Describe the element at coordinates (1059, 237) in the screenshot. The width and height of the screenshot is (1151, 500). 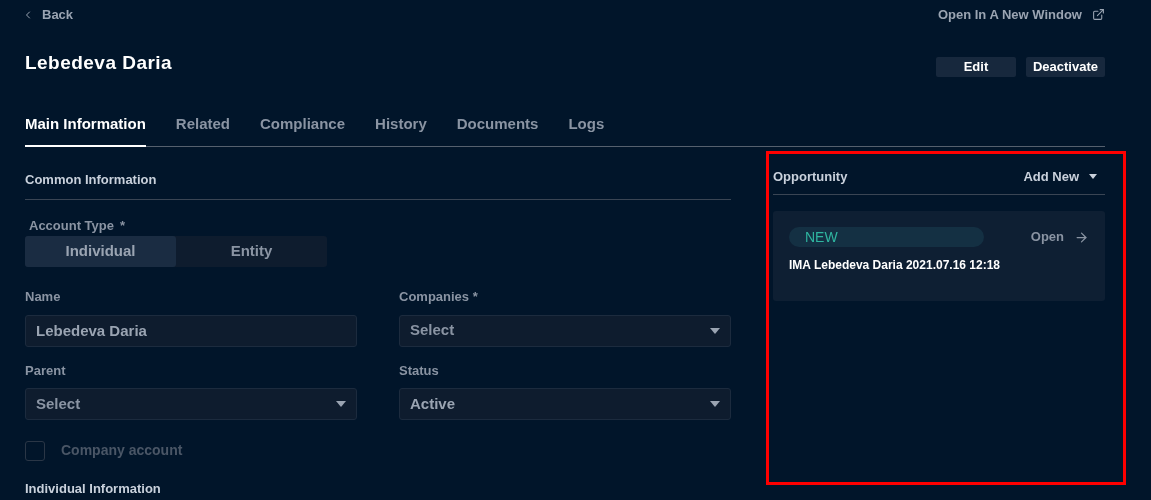
I see `open-link: Open` at that location.